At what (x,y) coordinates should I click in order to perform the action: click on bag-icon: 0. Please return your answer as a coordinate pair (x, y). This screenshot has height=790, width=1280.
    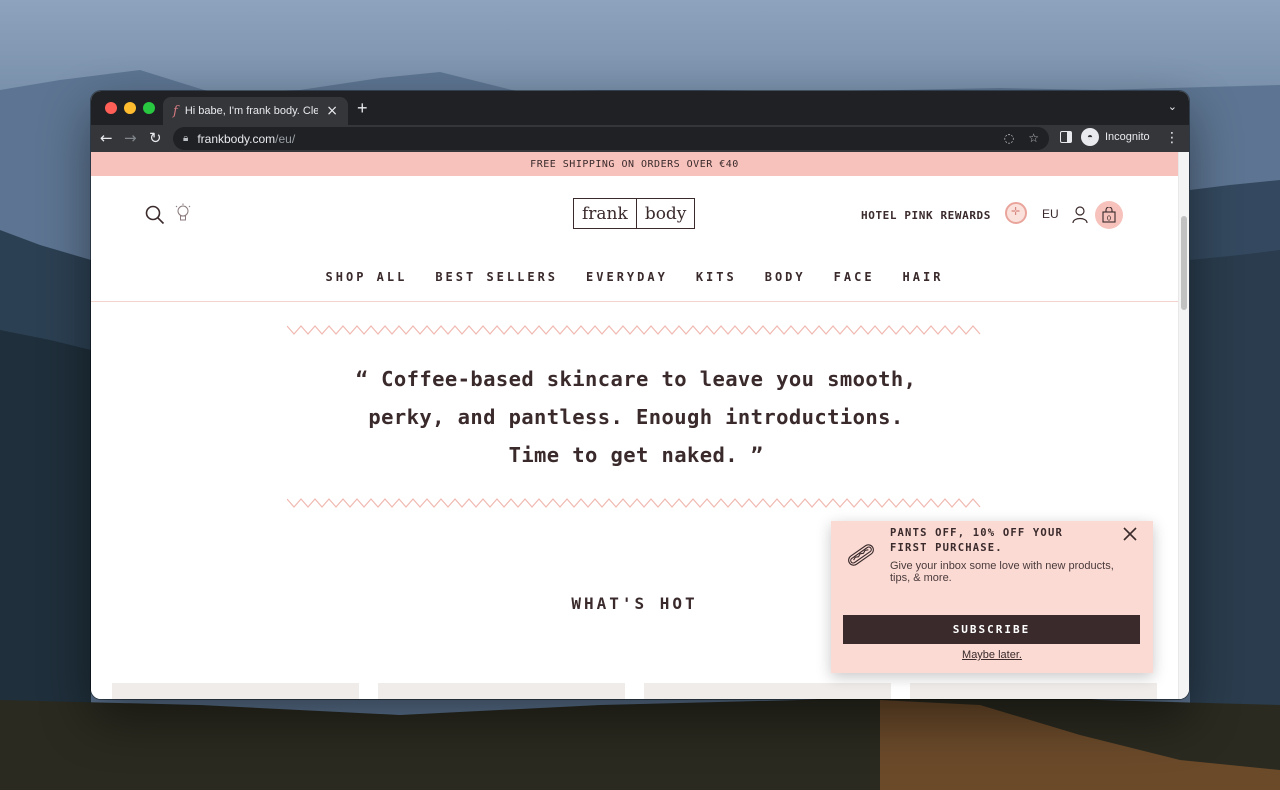
    Looking at the image, I should click on (1109, 215).